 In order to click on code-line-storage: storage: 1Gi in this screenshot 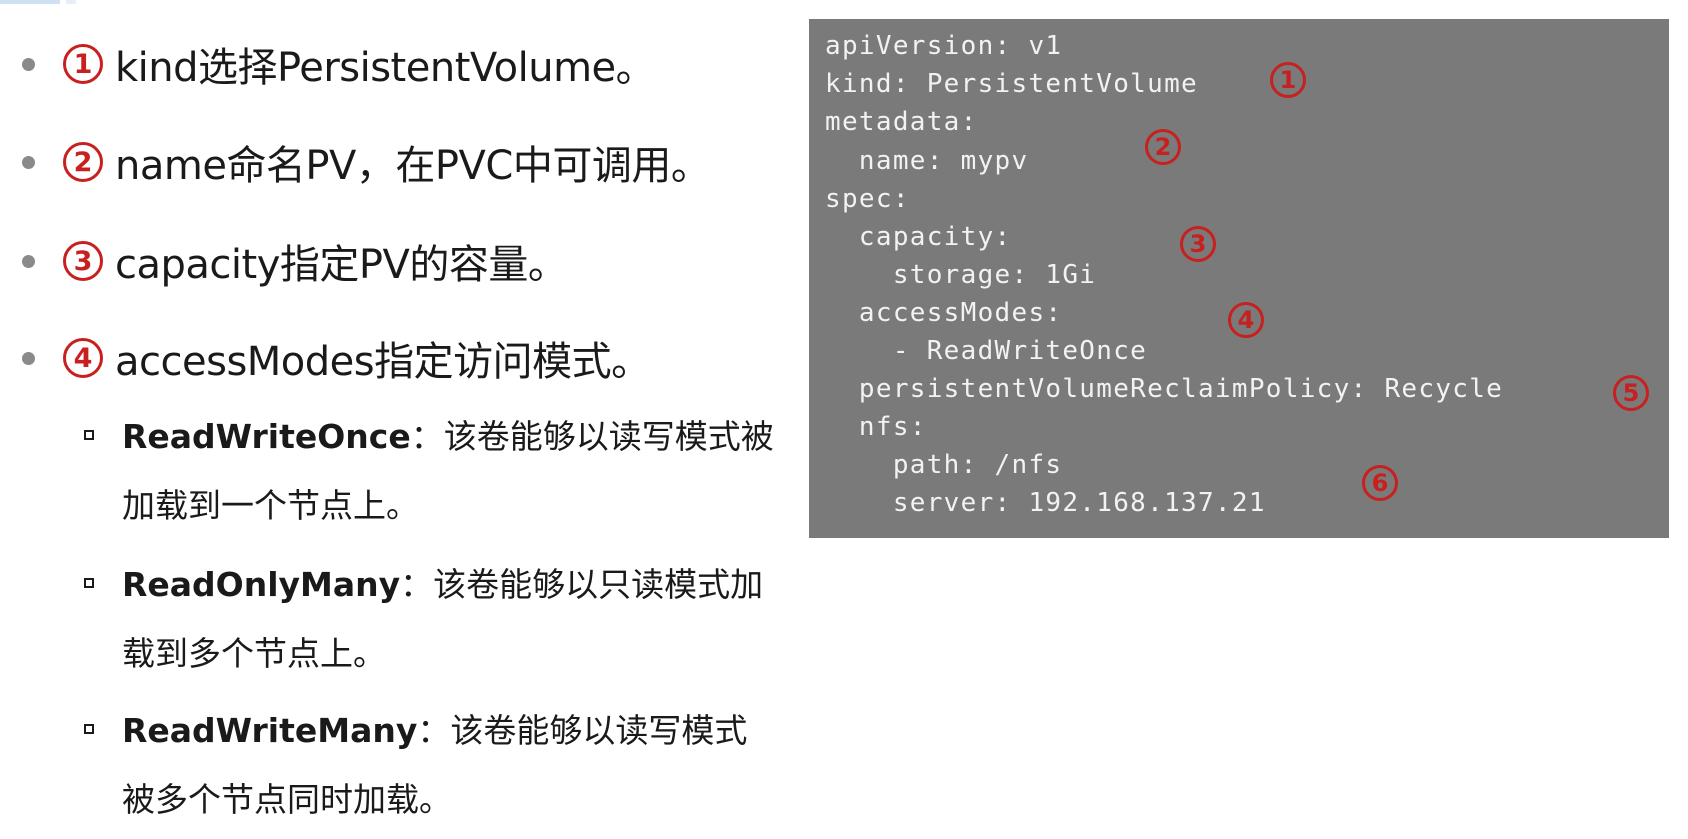, I will do `click(961, 275)`.